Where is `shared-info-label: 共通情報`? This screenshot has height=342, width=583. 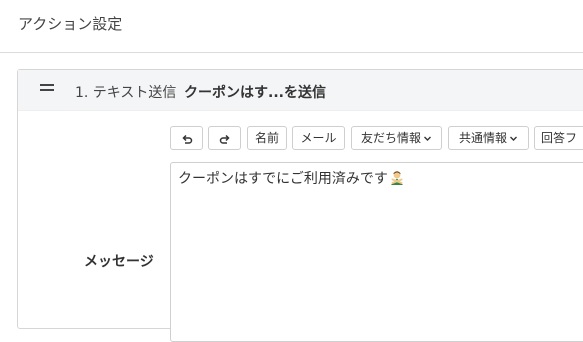 shared-info-label: 共通情報 is located at coordinates (482, 138).